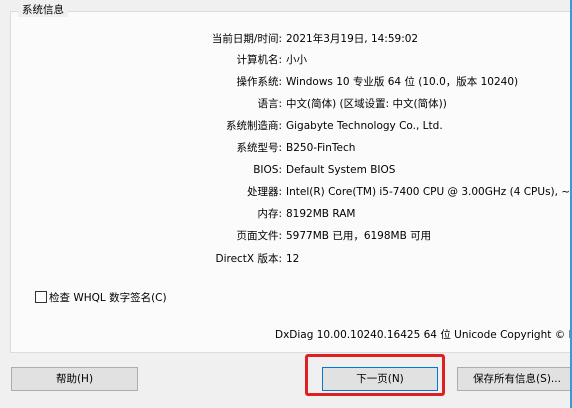  Describe the element at coordinates (41, 297) in the screenshot. I see `whql-checkbox` at that location.